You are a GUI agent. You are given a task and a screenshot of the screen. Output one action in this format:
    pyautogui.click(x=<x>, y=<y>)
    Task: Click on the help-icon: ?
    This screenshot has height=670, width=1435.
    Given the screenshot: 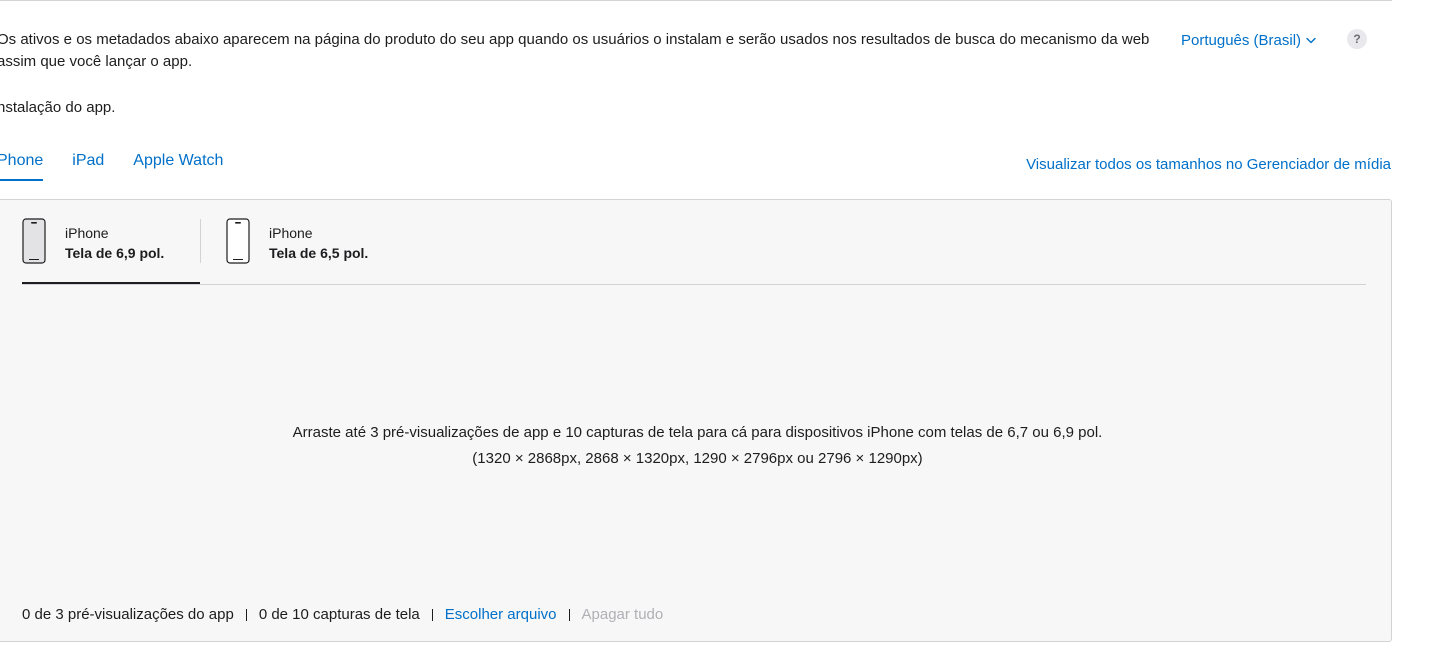 What is the action you would take?
    pyautogui.click(x=1357, y=39)
    